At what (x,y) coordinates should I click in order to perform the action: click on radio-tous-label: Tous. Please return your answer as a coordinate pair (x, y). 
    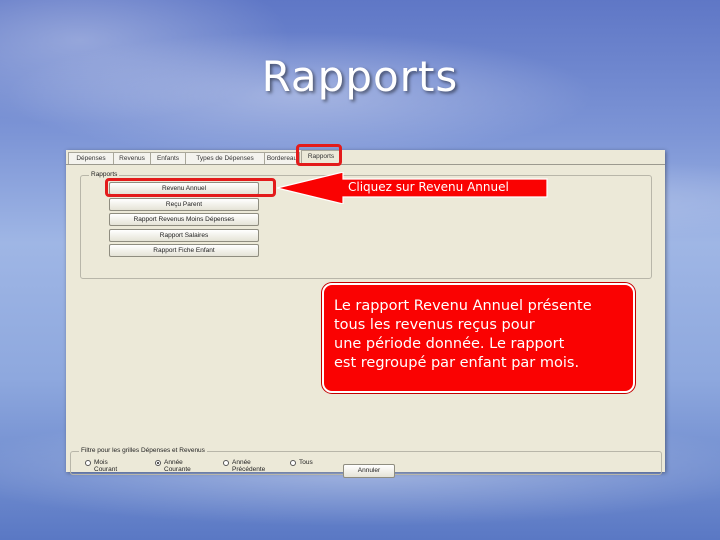
    Looking at the image, I should click on (306, 463).